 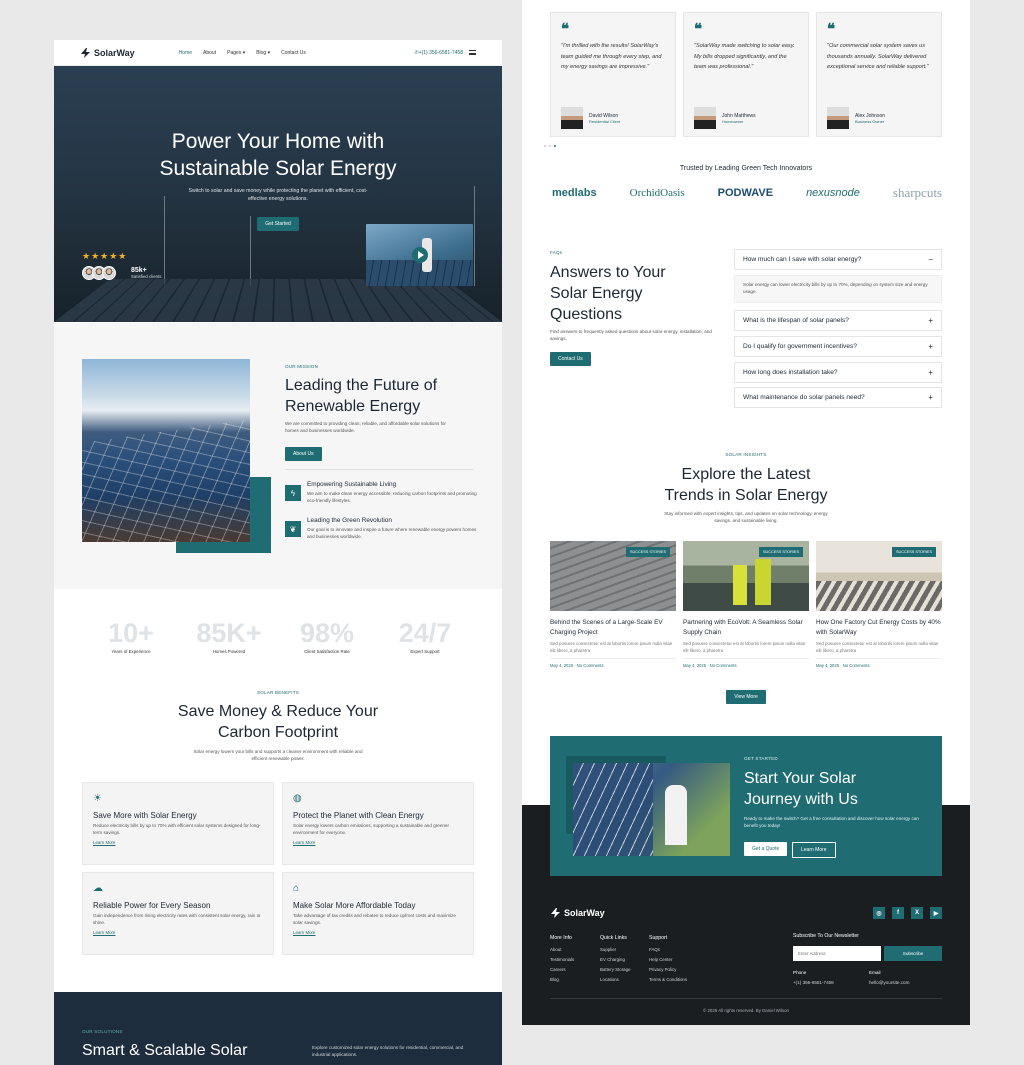 I want to click on avatar, so click(x=109, y=273).